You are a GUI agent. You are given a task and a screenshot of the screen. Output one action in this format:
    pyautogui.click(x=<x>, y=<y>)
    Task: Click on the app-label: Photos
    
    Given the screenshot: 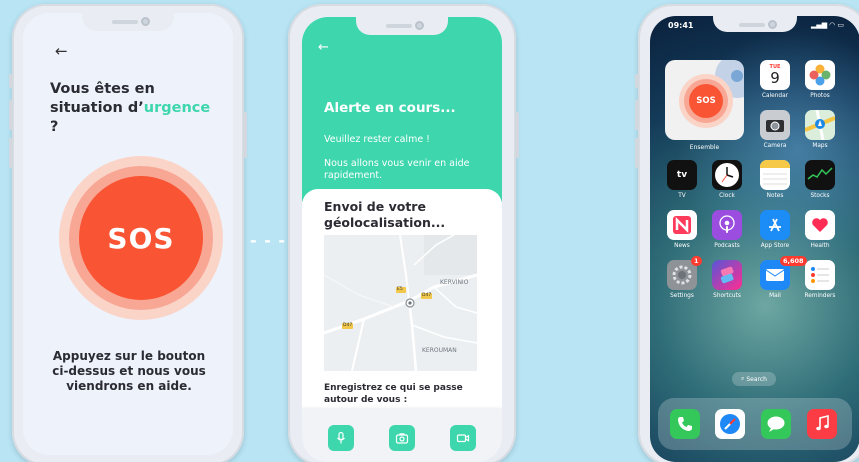 What is the action you would take?
    pyautogui.click(x=820, y=96)
    